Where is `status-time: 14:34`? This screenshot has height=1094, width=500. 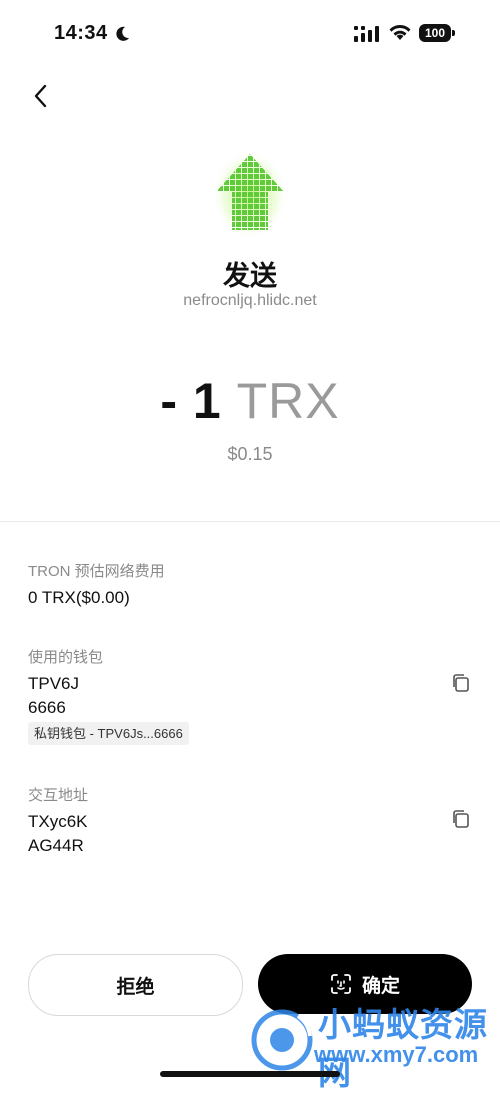
status-time: 14:34 is located at coordinates (81, 33).